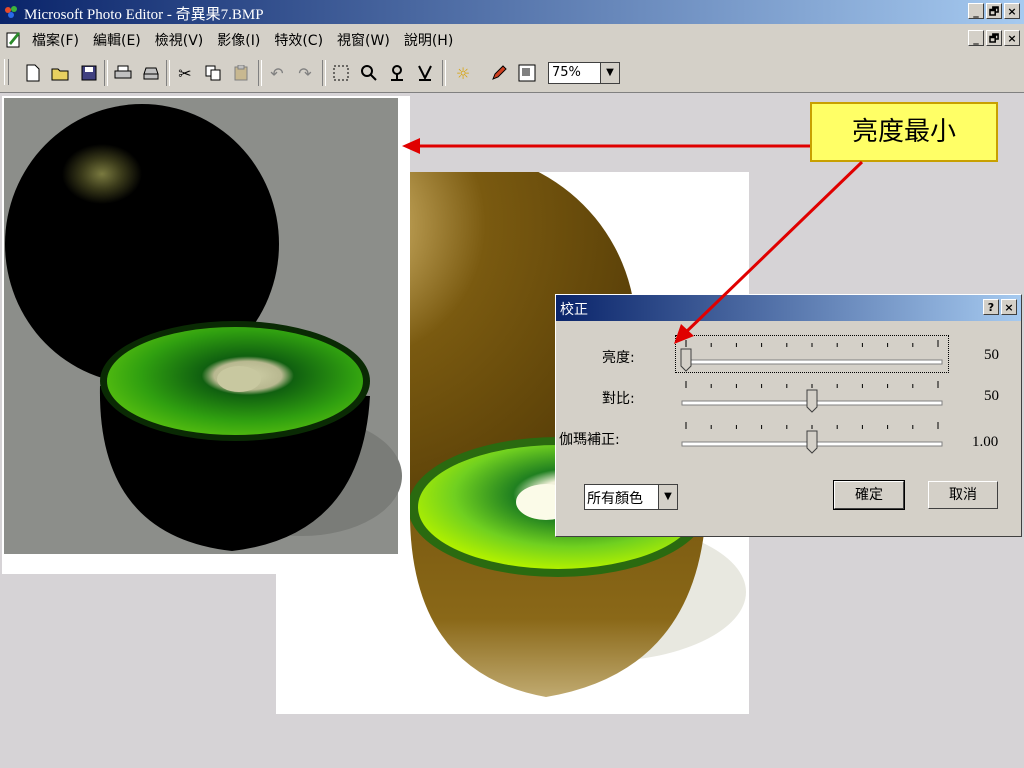 The image size is (1024, 768). I want to click on gamma-value: 1.00, so click(985, 442).